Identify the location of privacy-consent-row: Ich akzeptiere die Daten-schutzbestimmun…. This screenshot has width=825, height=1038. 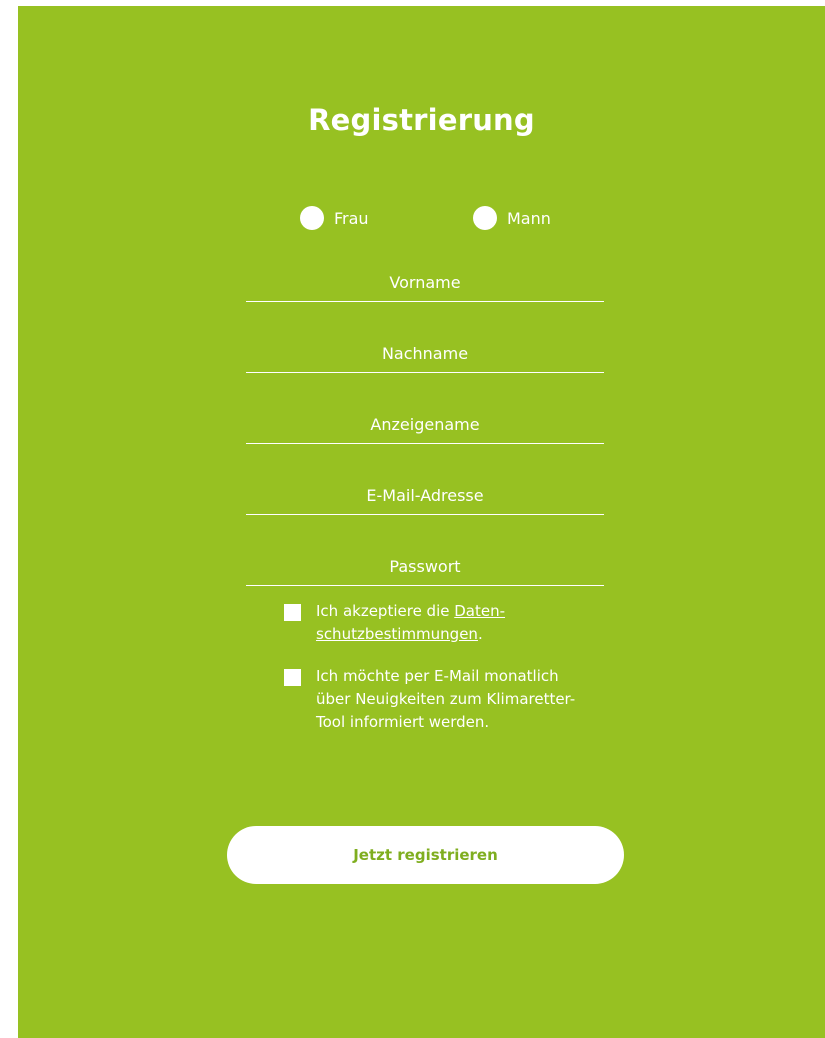
(434, 623).